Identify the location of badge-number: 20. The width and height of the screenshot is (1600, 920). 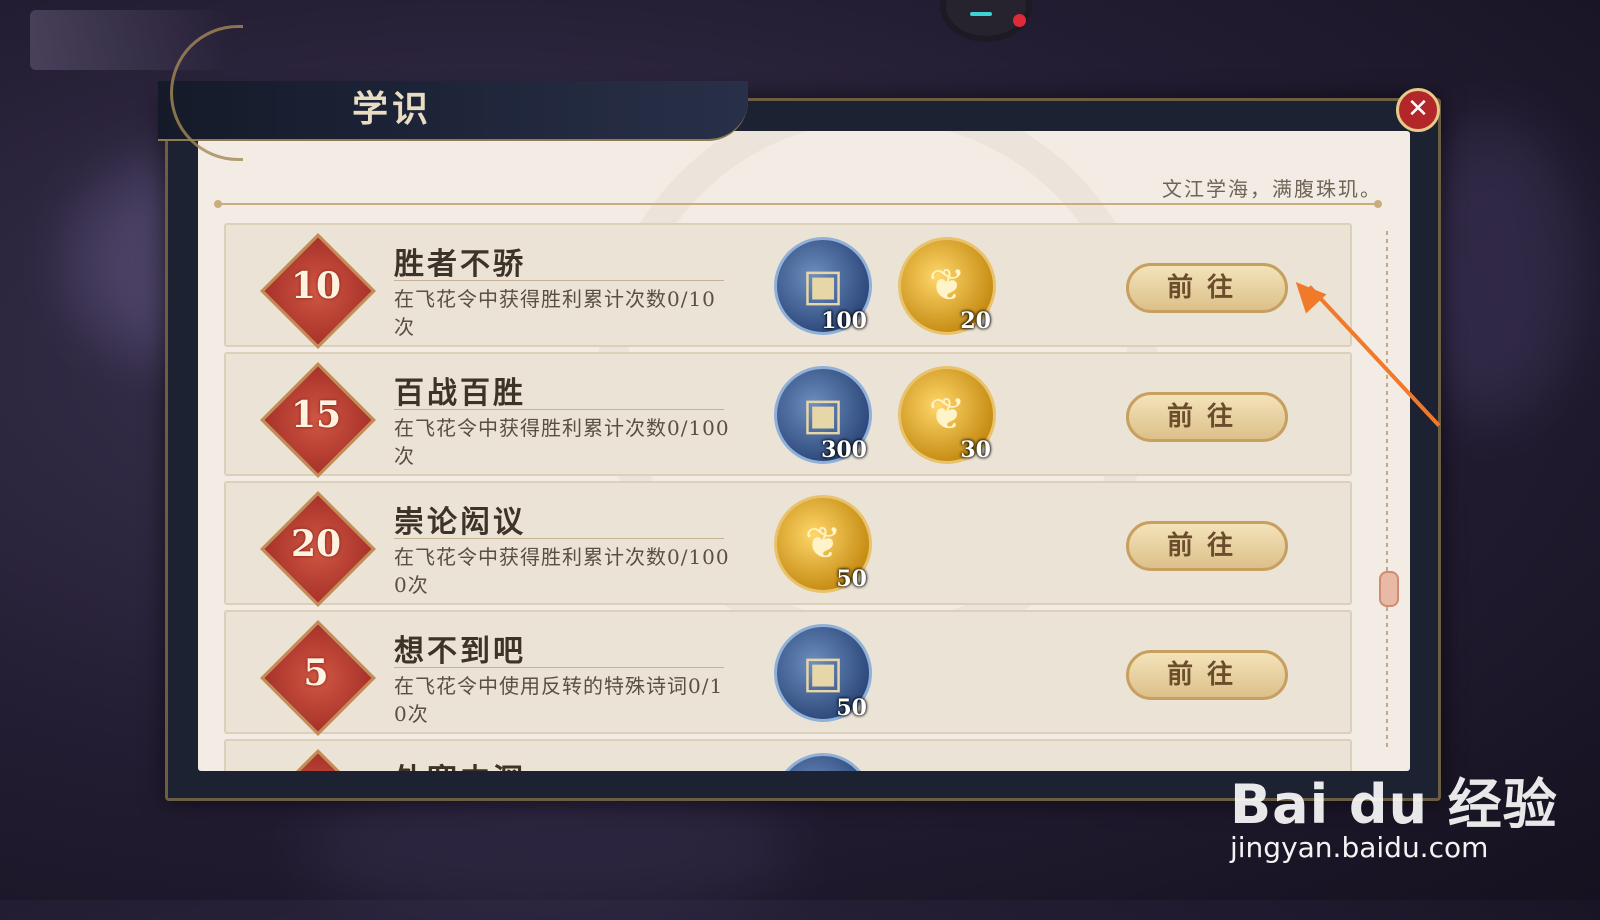
(316, 544).